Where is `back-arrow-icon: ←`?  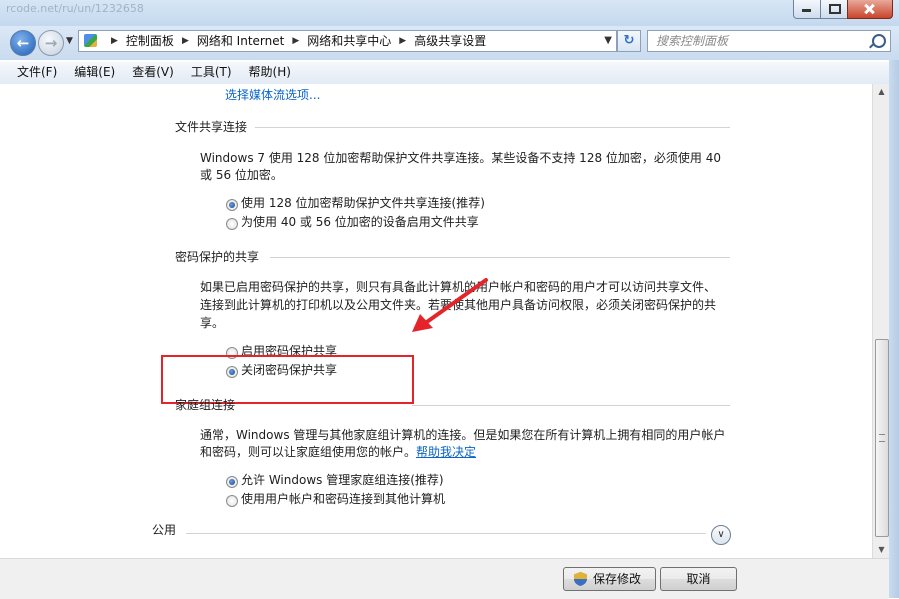
back-arrow-icon: ← is located at coordinates (23, 43).